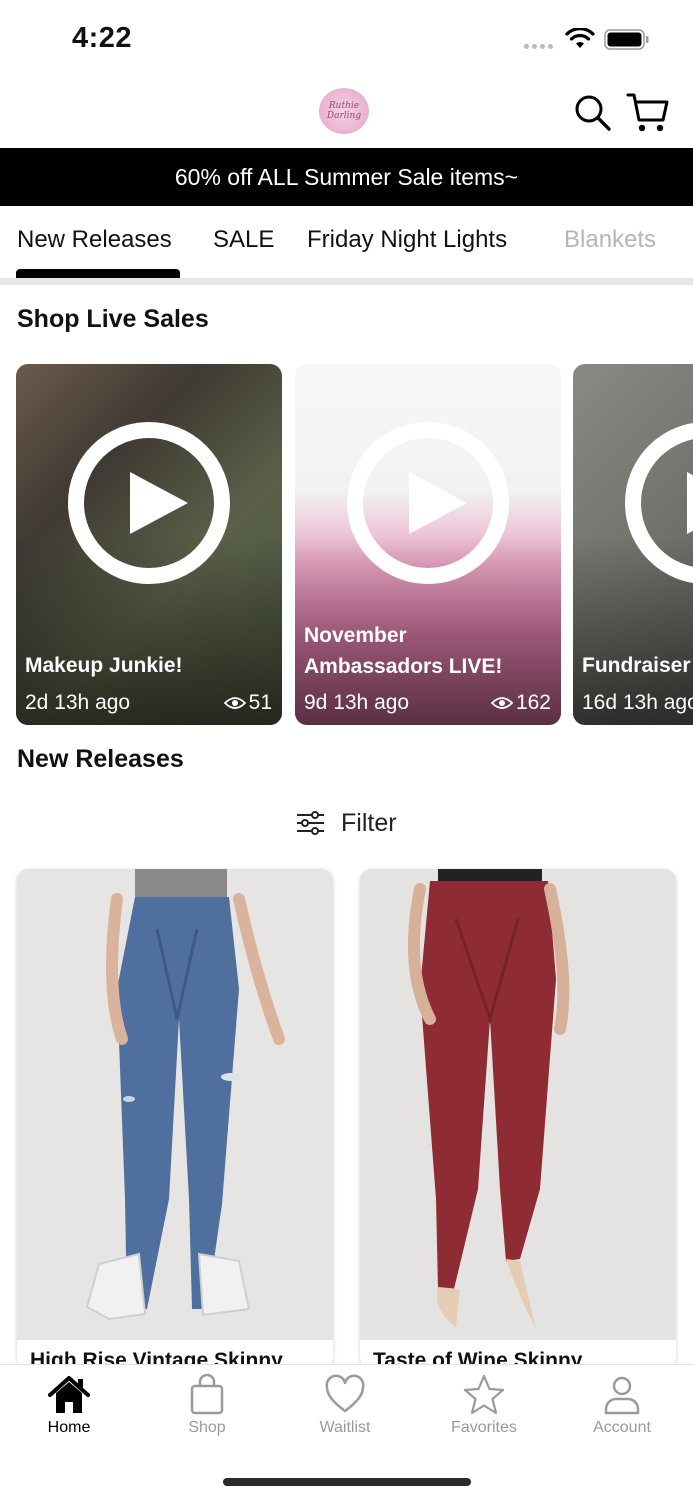  Describe the element at coordinates (94, 240) in the screenshot. I see `tab-new-releases: New Releases` at that location.